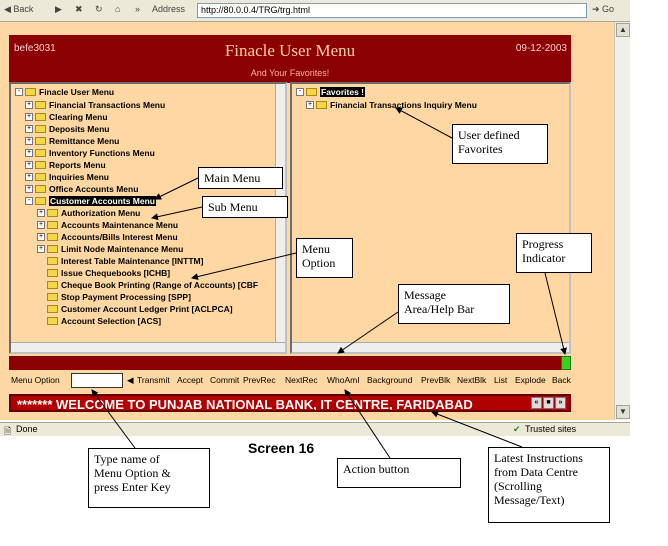  What do you see at coordinates (66, 116) in the screenshot?
I see `tree-item: + Clearing Menu` at bounding box center [66, 116].